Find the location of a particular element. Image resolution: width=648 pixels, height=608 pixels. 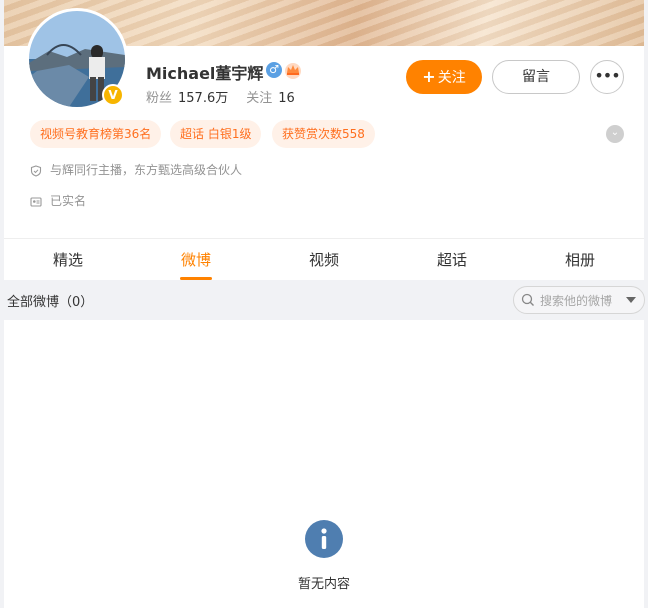

tab-album: 相册 is located at coordinates (580, 259).